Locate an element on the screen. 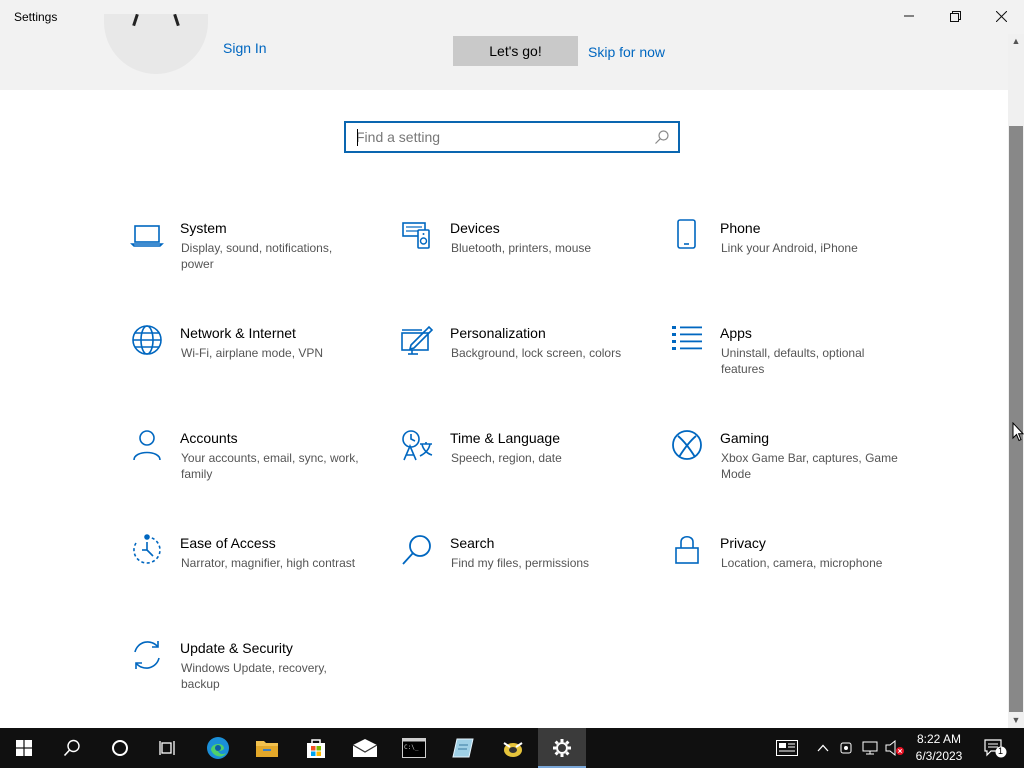  notification-icon is located at coordinates (995, 748).